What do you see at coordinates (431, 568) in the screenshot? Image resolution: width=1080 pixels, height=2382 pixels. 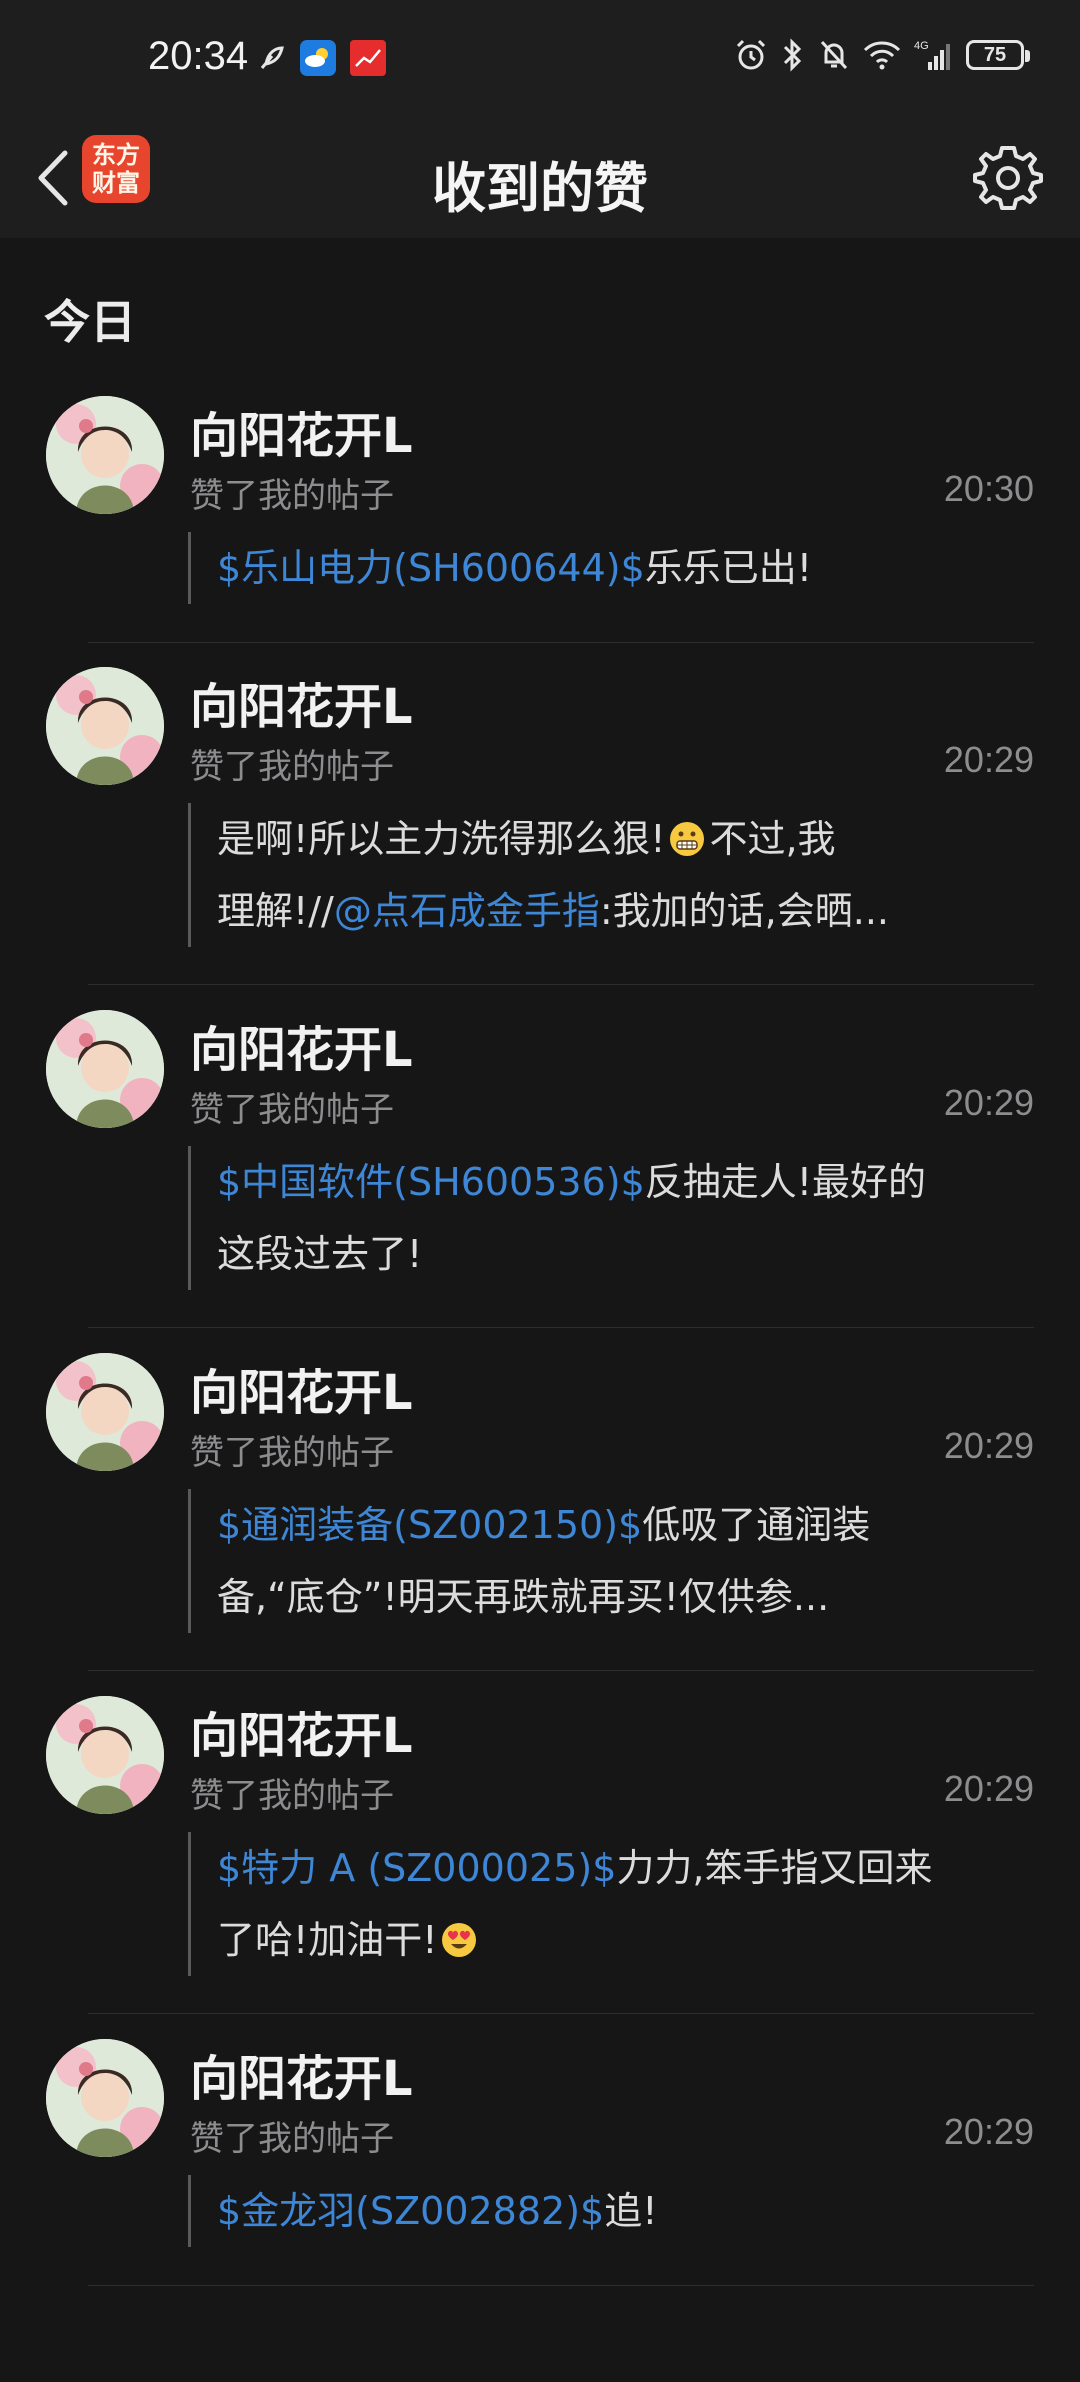 I see `stock-link: $乐山电力(SH600644)$` at bounding box center [431, 568].